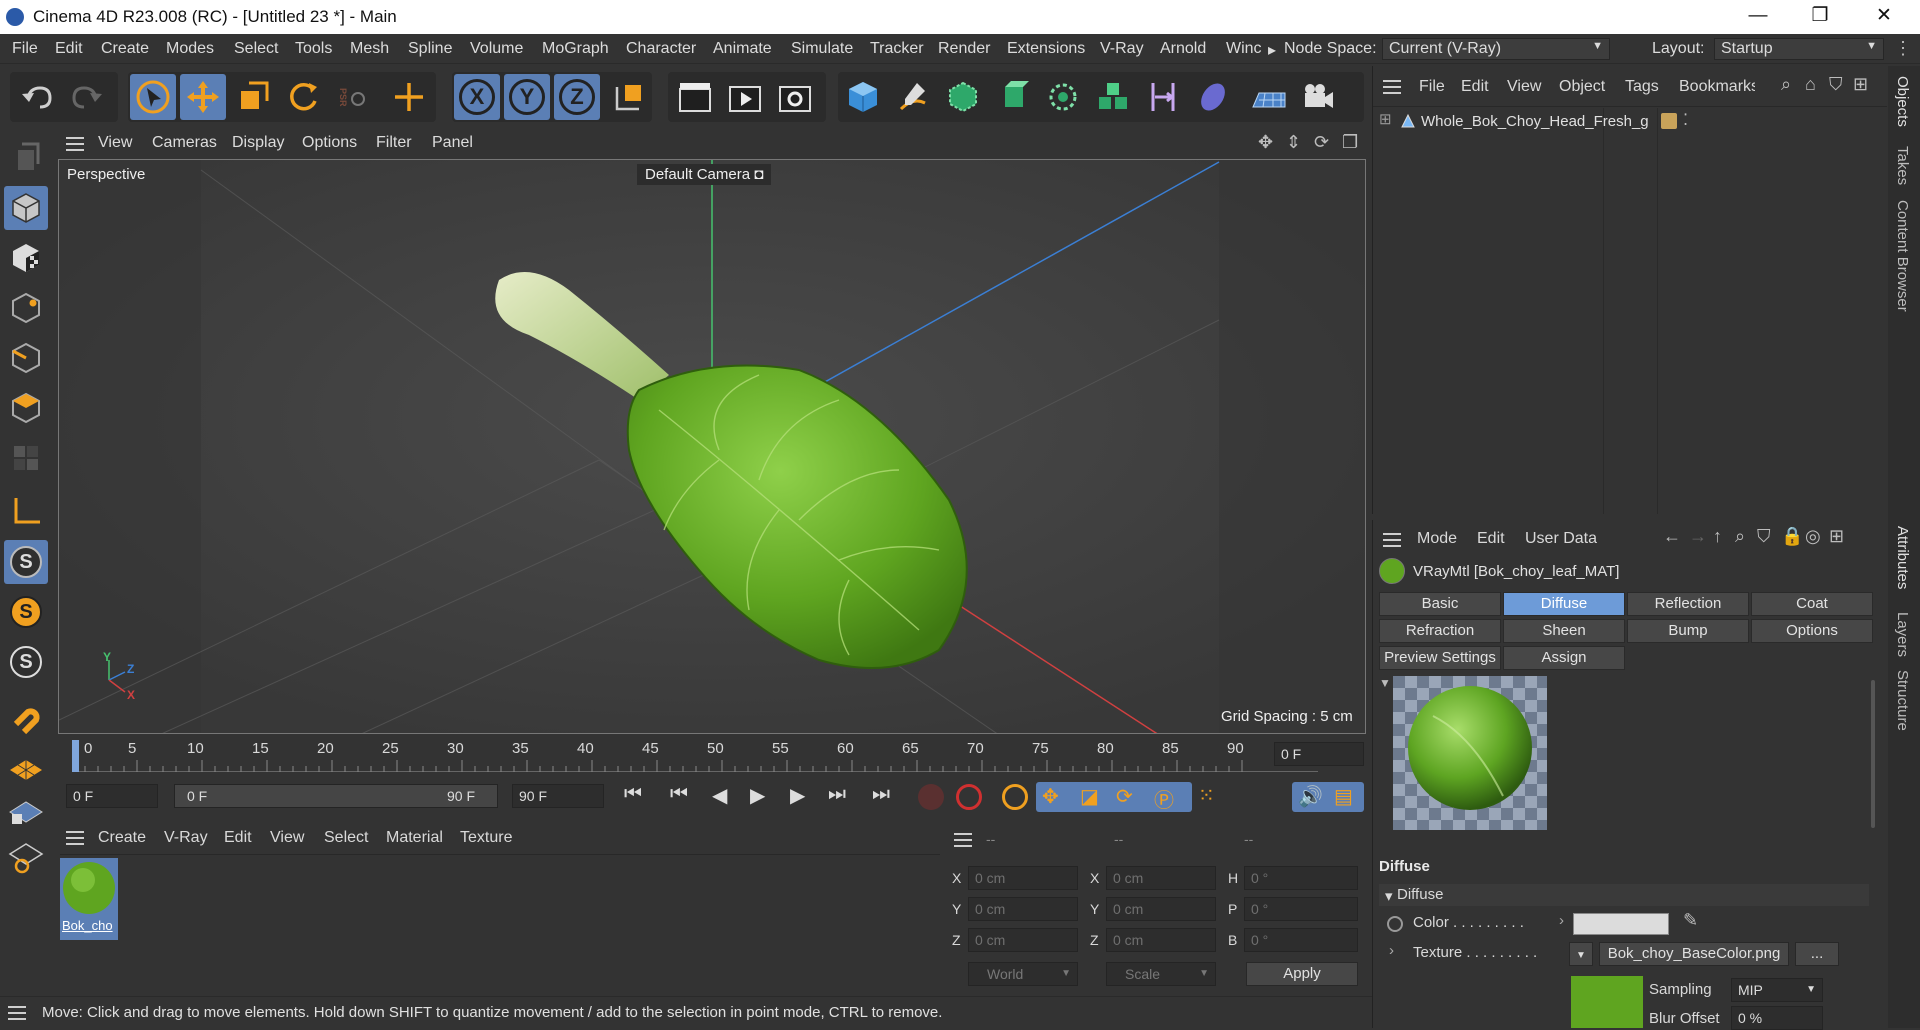 The image size is (1920, 1030). What do you see at coordinates (1063, 97) in the screenshot?
I see `cloner-icon` at bounding box center [1063, 97].